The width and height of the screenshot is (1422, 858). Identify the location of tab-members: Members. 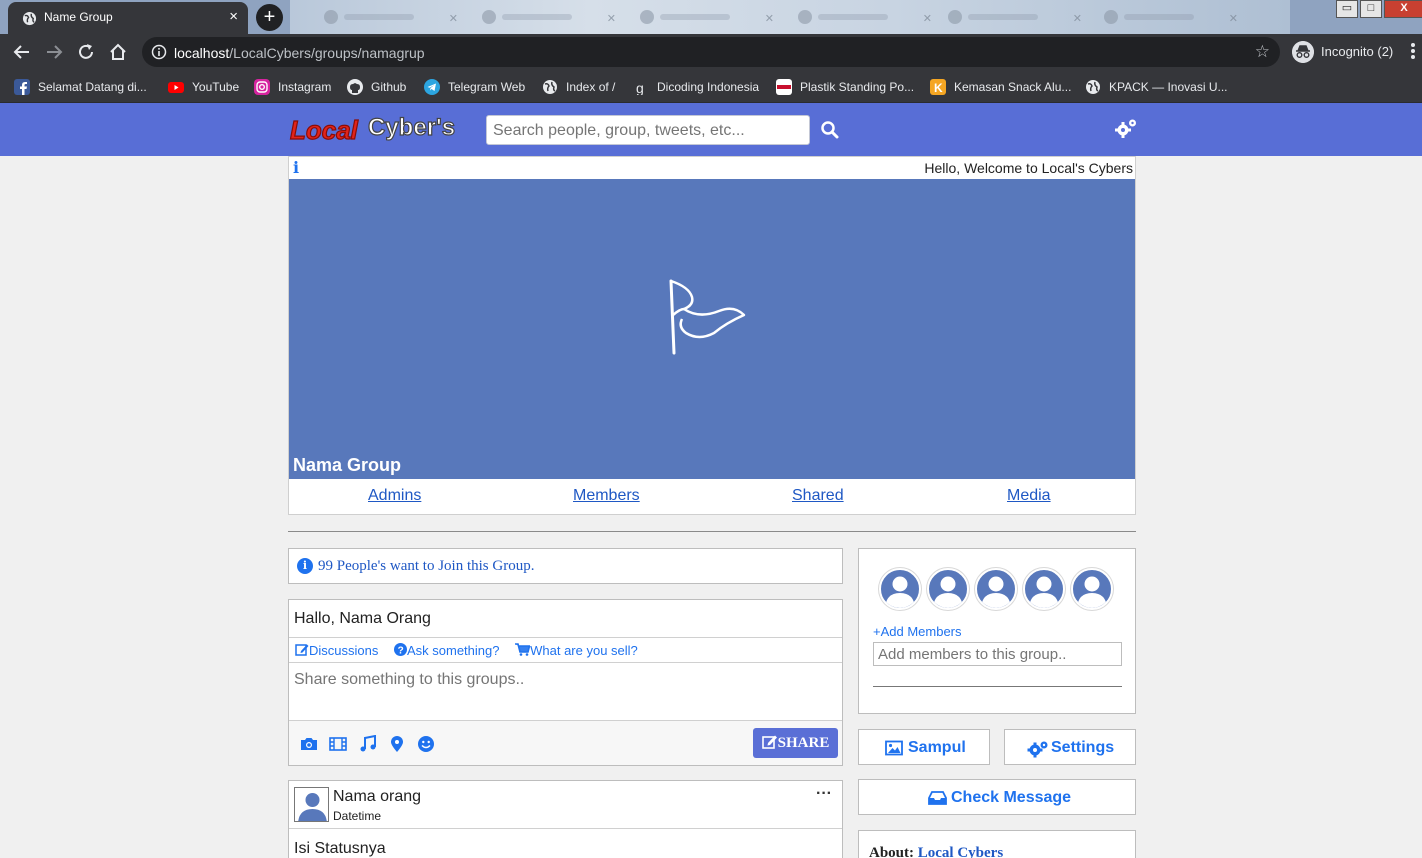
(606, 496).